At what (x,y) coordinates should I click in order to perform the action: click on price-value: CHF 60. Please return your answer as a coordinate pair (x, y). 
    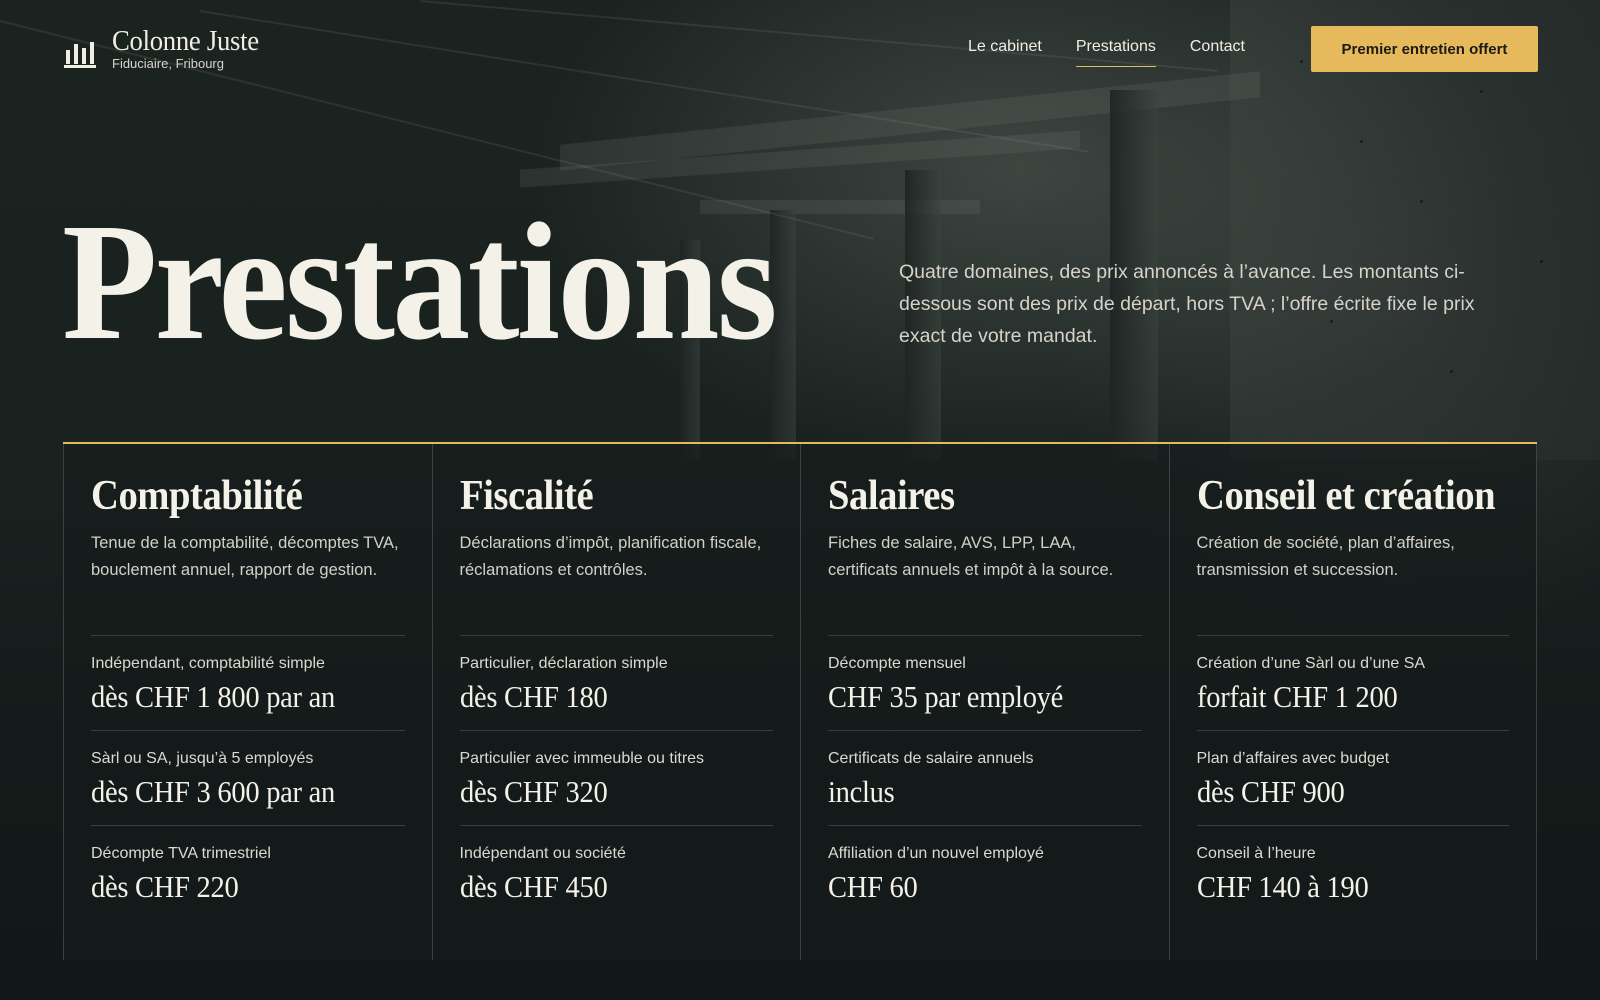
    Looking at the image, I should click on (873, 886).